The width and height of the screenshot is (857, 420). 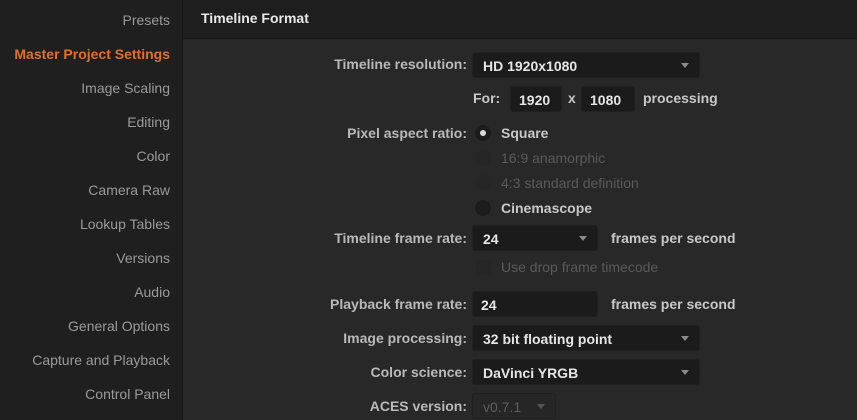 I want to click on section-title: Timeline Format, so click(x=255, y=18).